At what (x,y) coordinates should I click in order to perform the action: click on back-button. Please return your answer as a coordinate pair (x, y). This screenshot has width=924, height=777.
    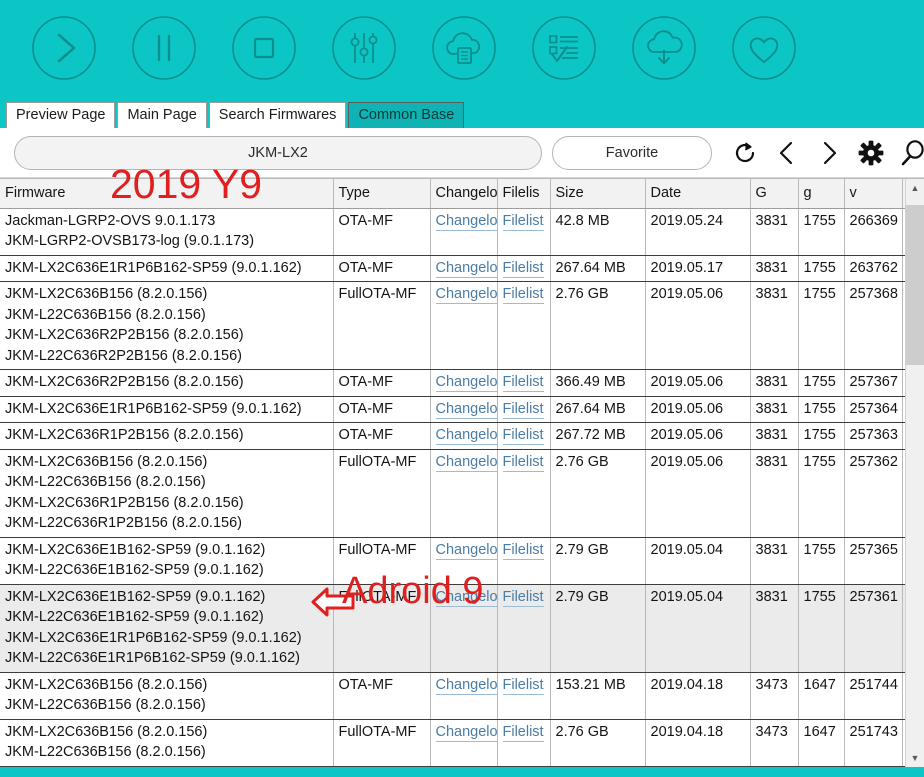
    Looking at the image, I should click on (787, 153).